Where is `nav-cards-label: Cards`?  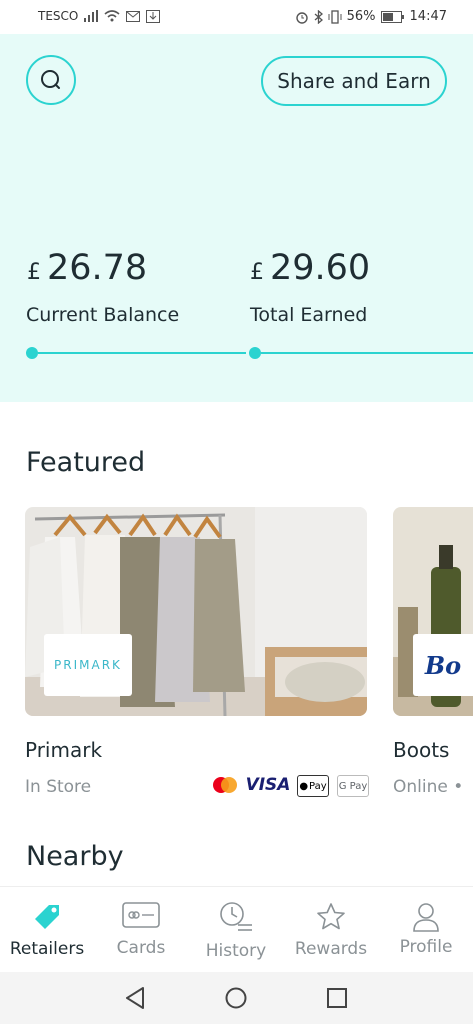 nav-cards-label: Cards is located at coordinates (141, 948).